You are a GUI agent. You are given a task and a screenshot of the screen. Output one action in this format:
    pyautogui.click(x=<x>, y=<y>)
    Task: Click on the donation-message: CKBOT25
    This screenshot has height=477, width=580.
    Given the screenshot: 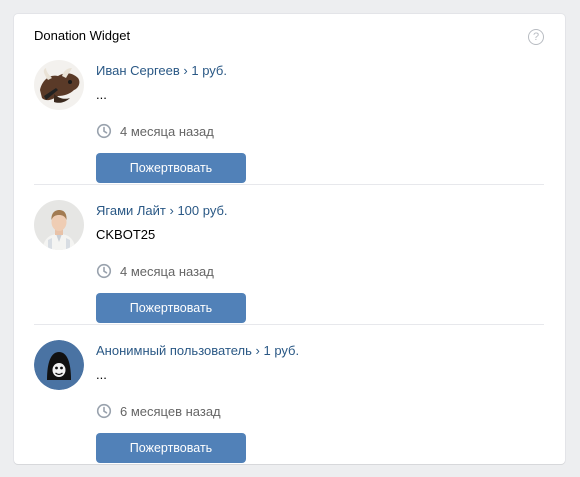 What is the action you would take?
    pyautogui.click(x=126, y=234)
    